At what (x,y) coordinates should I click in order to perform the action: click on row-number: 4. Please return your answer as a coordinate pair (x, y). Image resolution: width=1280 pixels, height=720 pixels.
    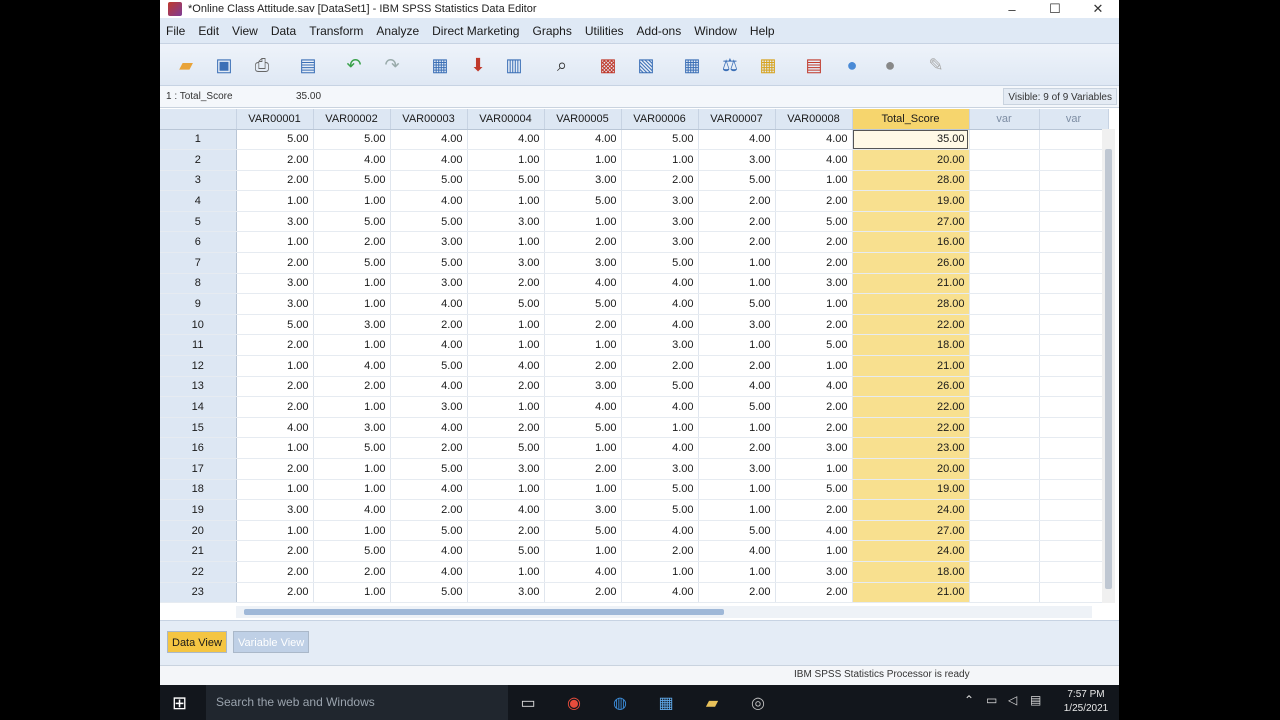
    Looking at the image, I should click on (198, 201).